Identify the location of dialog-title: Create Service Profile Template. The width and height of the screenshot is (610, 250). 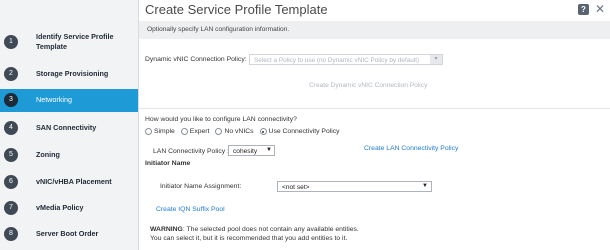
(236, 9).